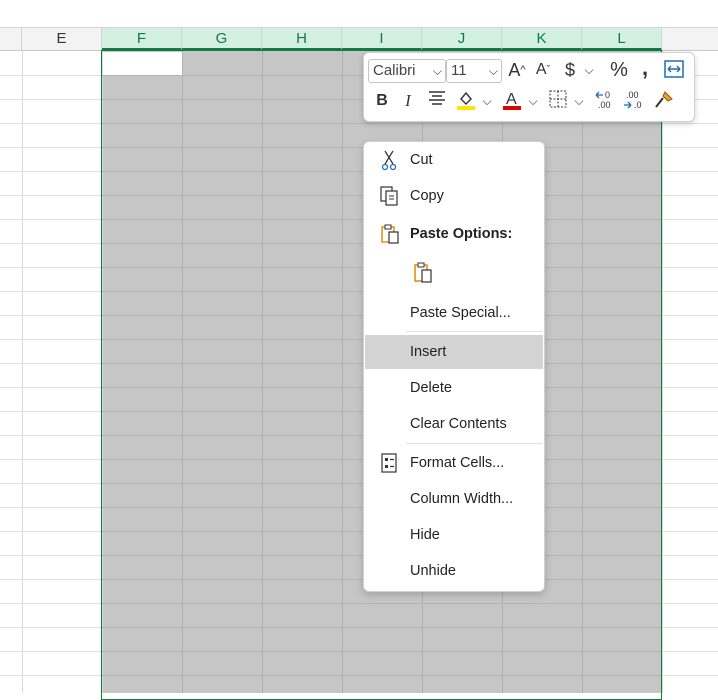  What do you see at coordinates (607, 95) in the screenshot?
I see `svg-text: 0` at bounding box center [607, 95].